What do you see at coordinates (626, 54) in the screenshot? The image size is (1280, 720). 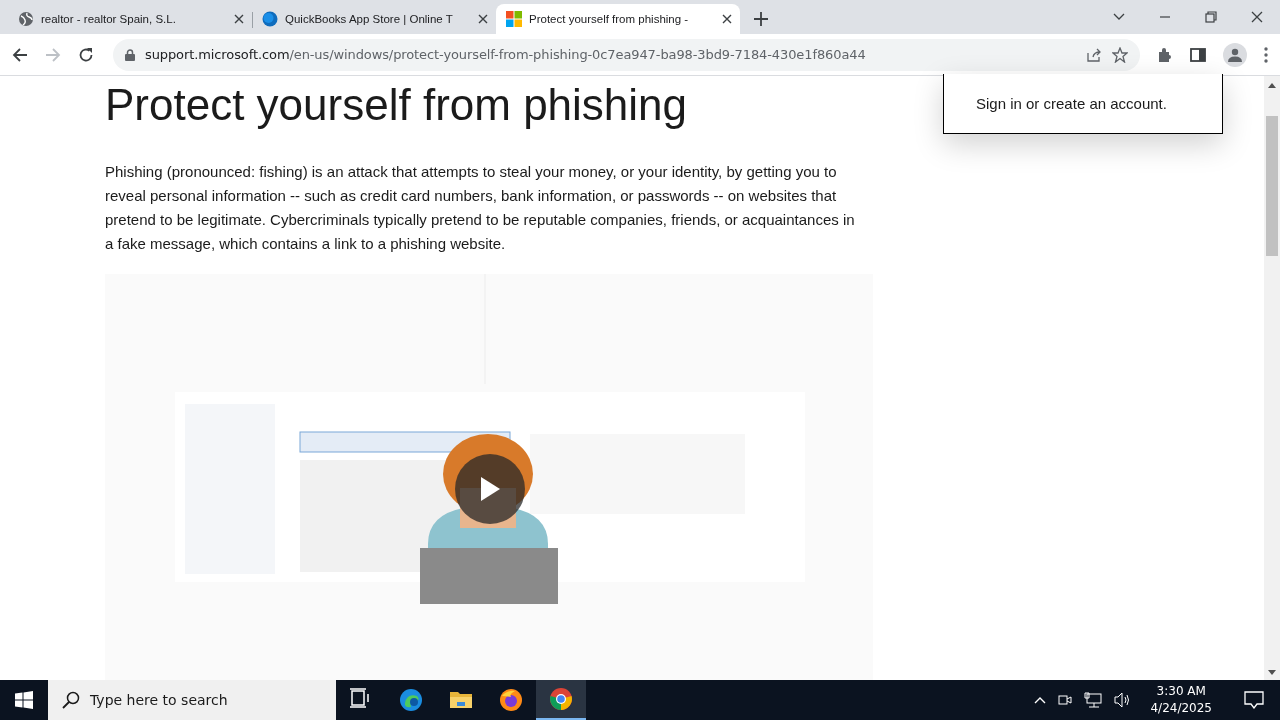 I see `address-bar: support.microsoft.com/en-us/windows/protect-yourself-from-phishing-0c7ea947-ba98-3bd9-7184-430e1f860a44` at bounding box center [626, 54].